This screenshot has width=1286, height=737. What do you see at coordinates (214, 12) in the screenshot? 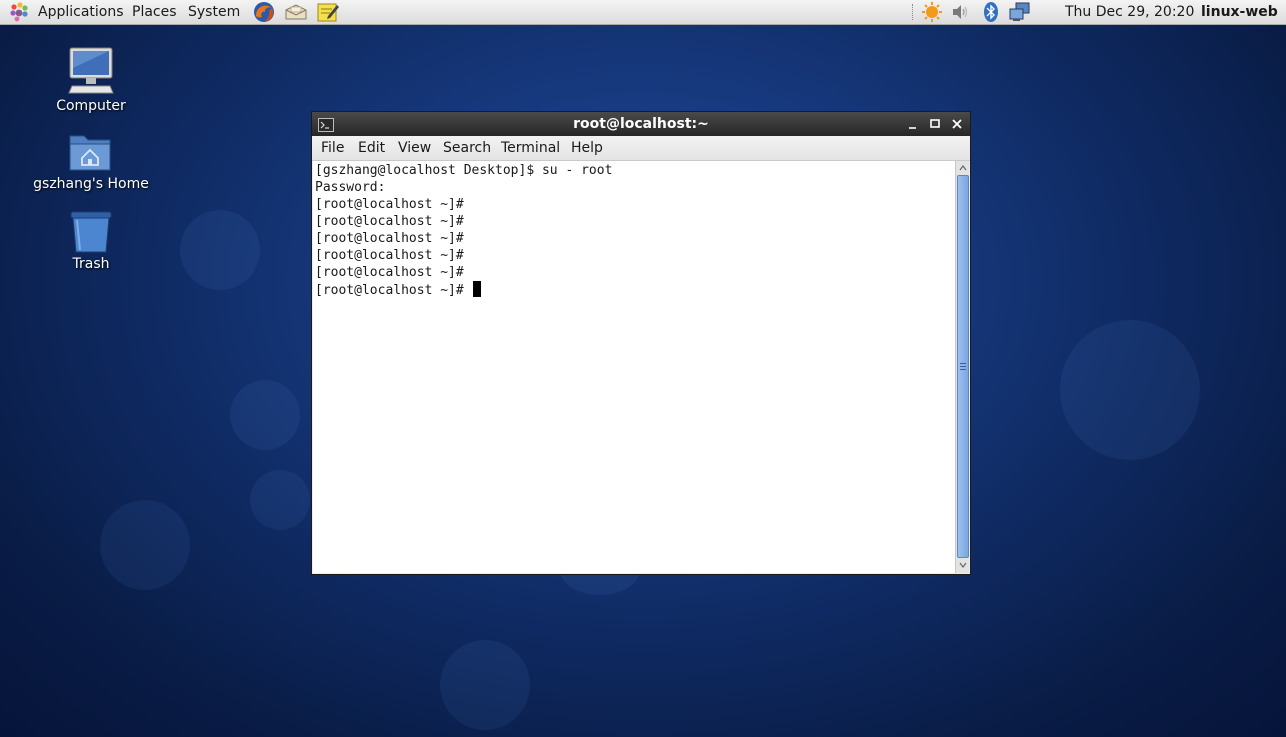
I see `system-menu: System` at bounding box center [214, 12].